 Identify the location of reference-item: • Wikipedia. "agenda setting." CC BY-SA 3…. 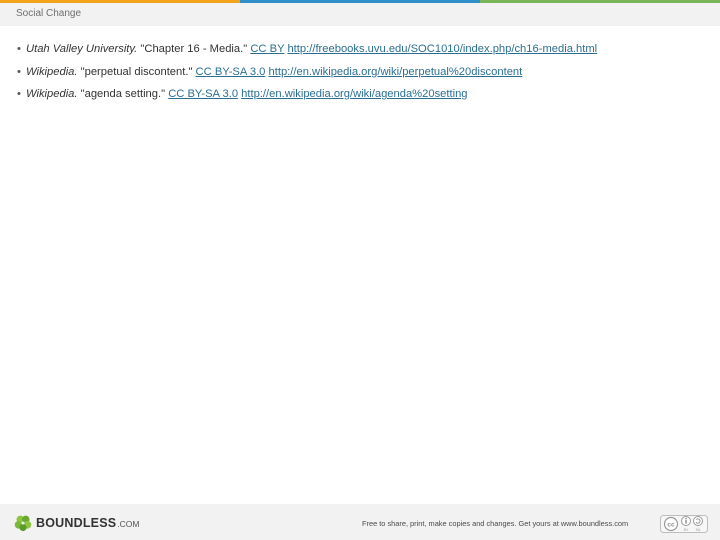
(362, 94).